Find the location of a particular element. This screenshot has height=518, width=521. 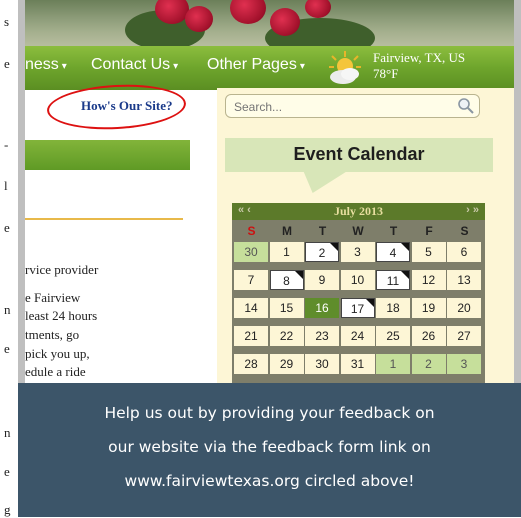

calendar-day: 5 is located at coordinates (428, 252).